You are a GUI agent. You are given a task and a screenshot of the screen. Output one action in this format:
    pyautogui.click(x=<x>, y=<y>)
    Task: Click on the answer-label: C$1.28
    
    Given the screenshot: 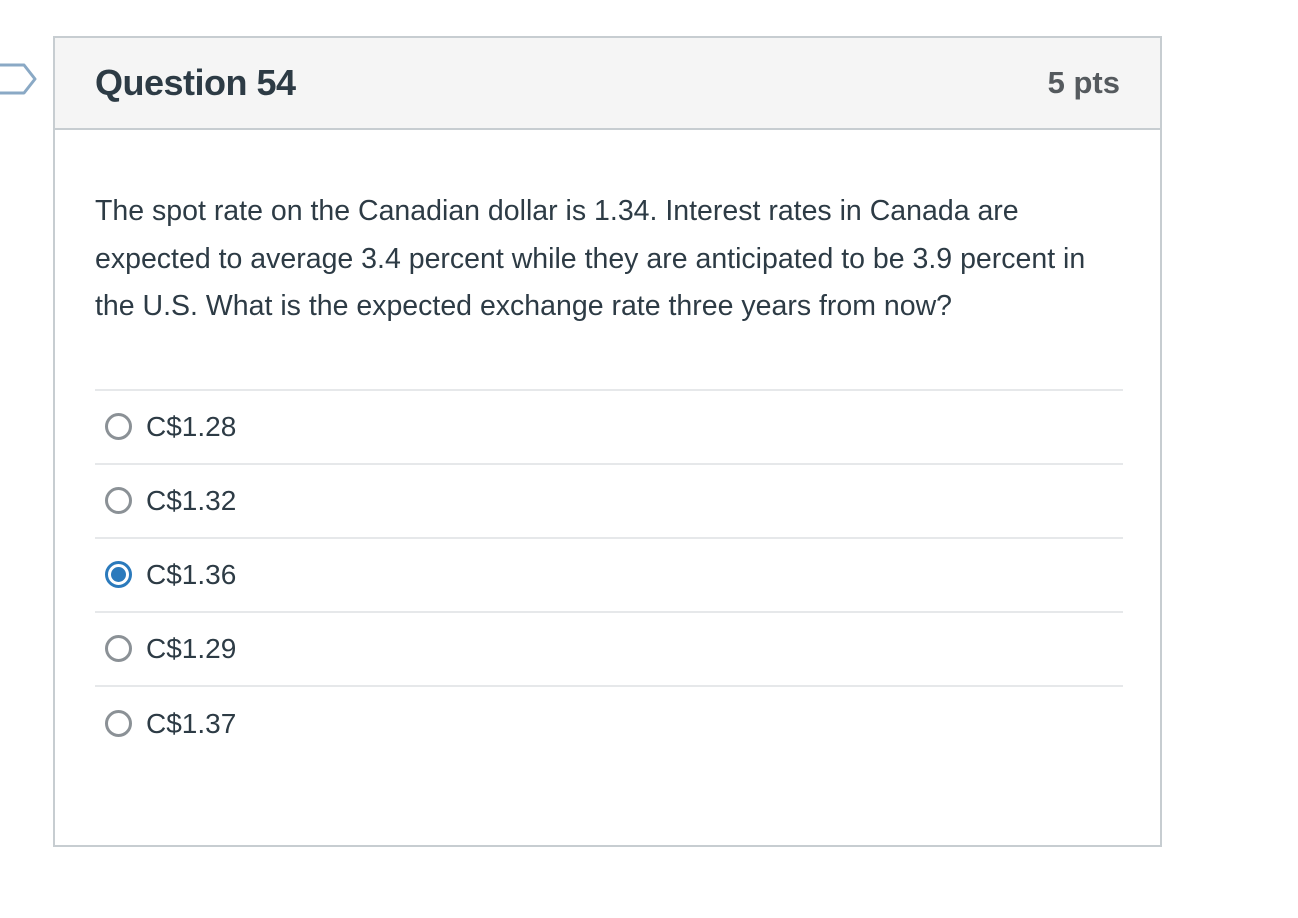 What is the action you would take?
    pyautogui.click(x=191, y=426)
    